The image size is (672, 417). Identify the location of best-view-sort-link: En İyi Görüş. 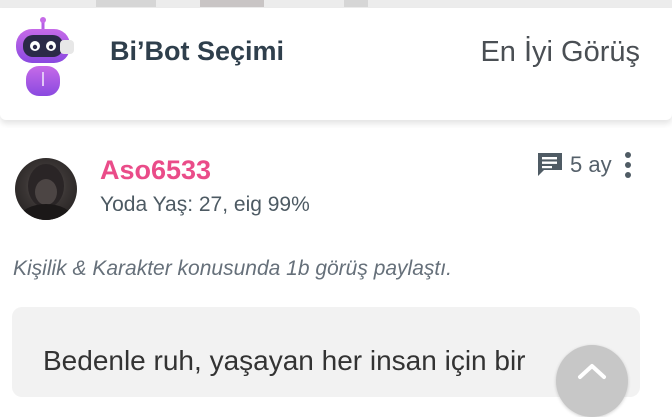
(560, 52).